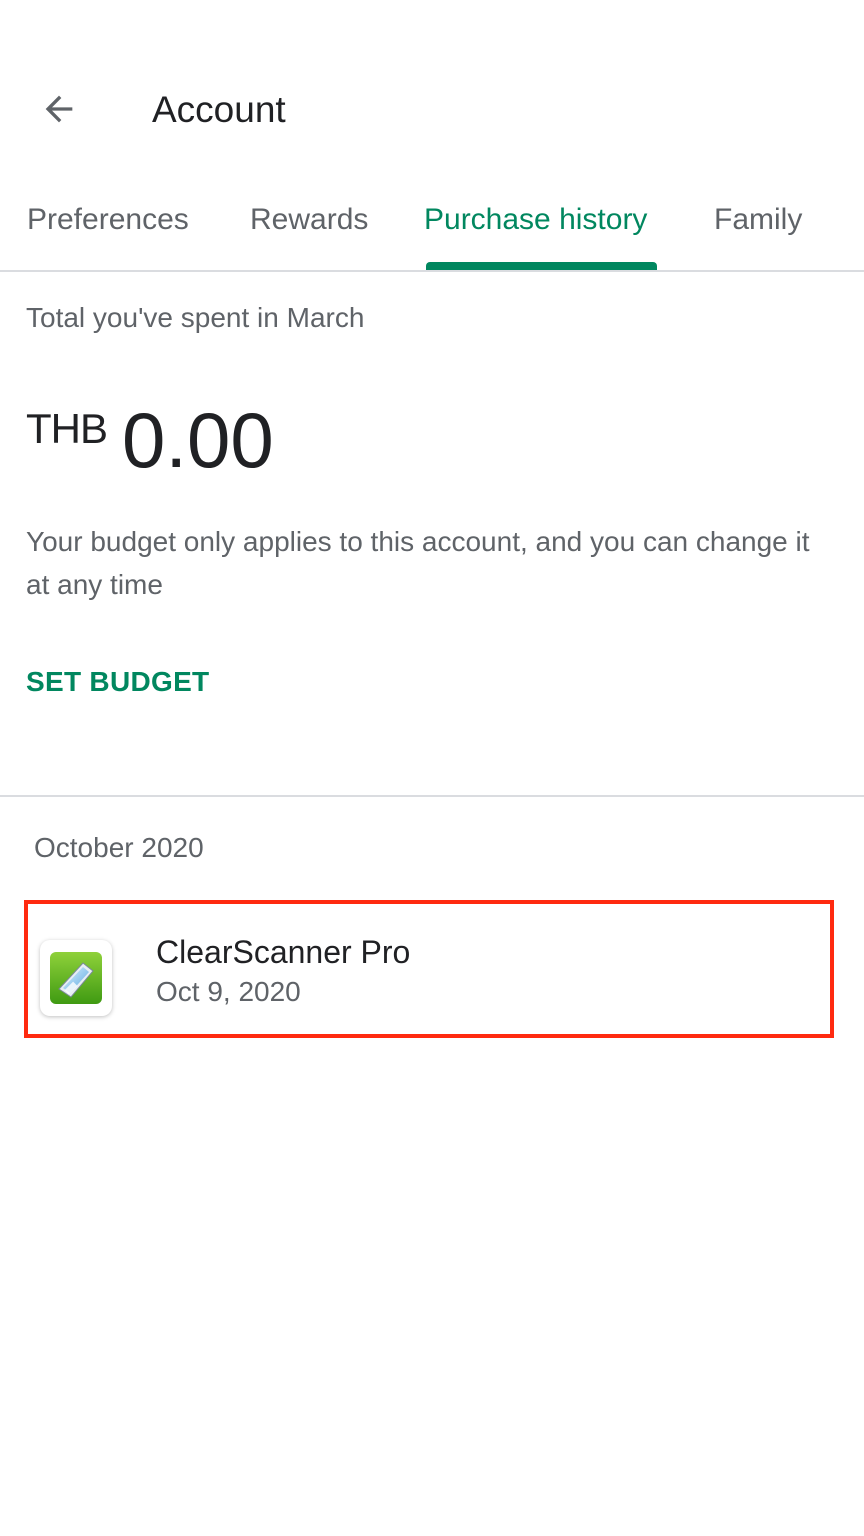 Image resolution: width=864 pixels, height=1536 pixels. Describe the element at coordinates (432, 796) in the screenshot. I see `section-divider` at that location.